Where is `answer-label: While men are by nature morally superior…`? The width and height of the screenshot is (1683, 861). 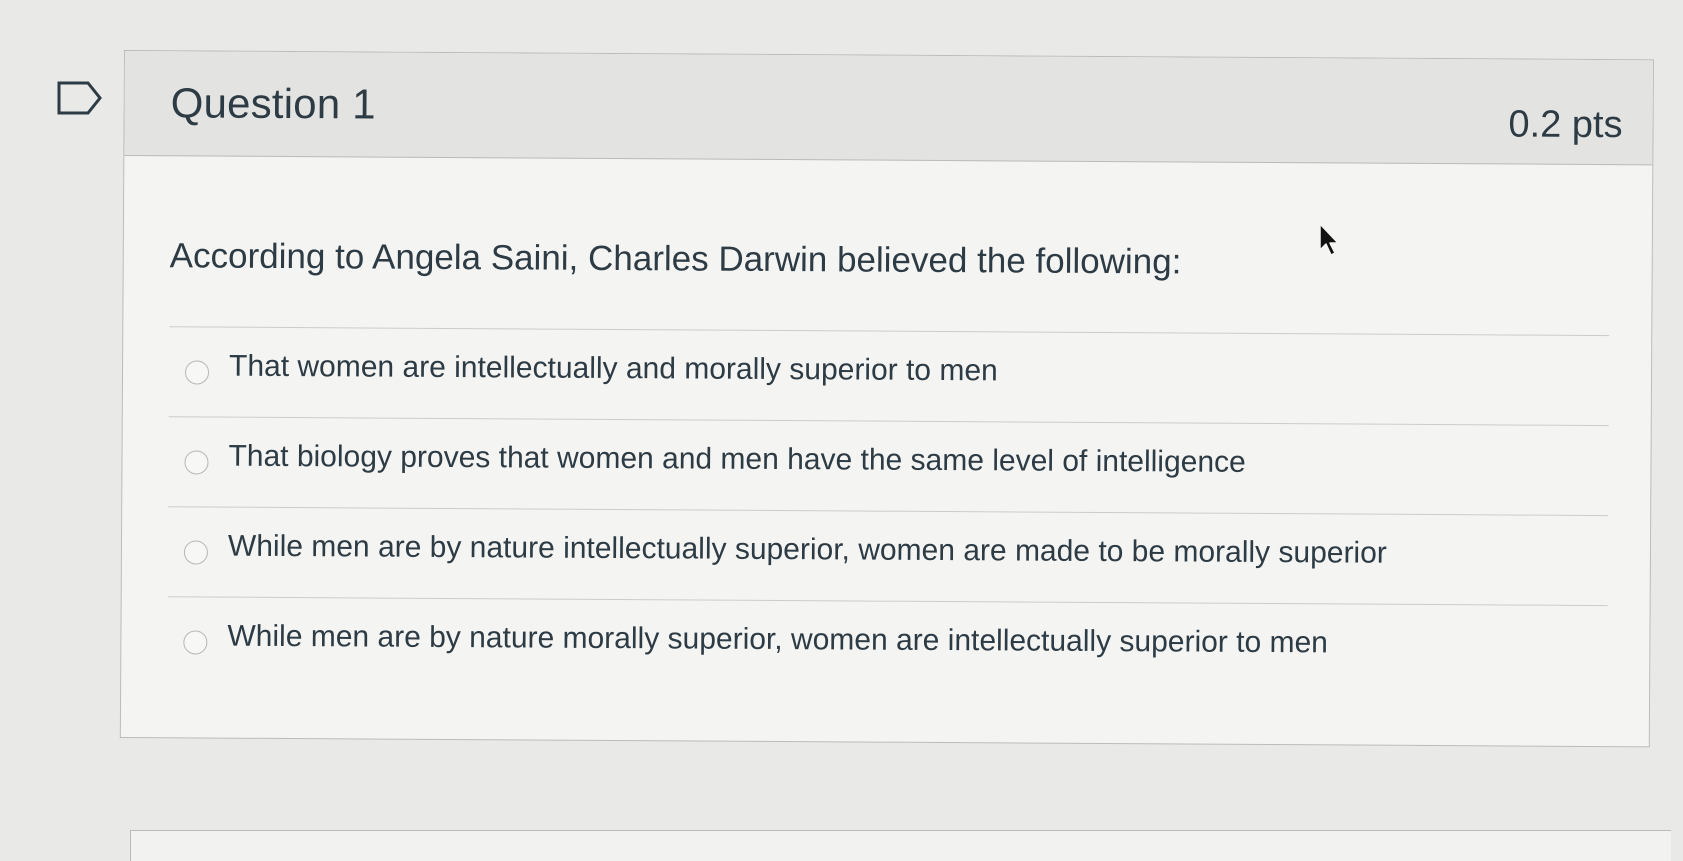 answer-label: While men are by nature morally superior… is located at coordinates (777, 640).